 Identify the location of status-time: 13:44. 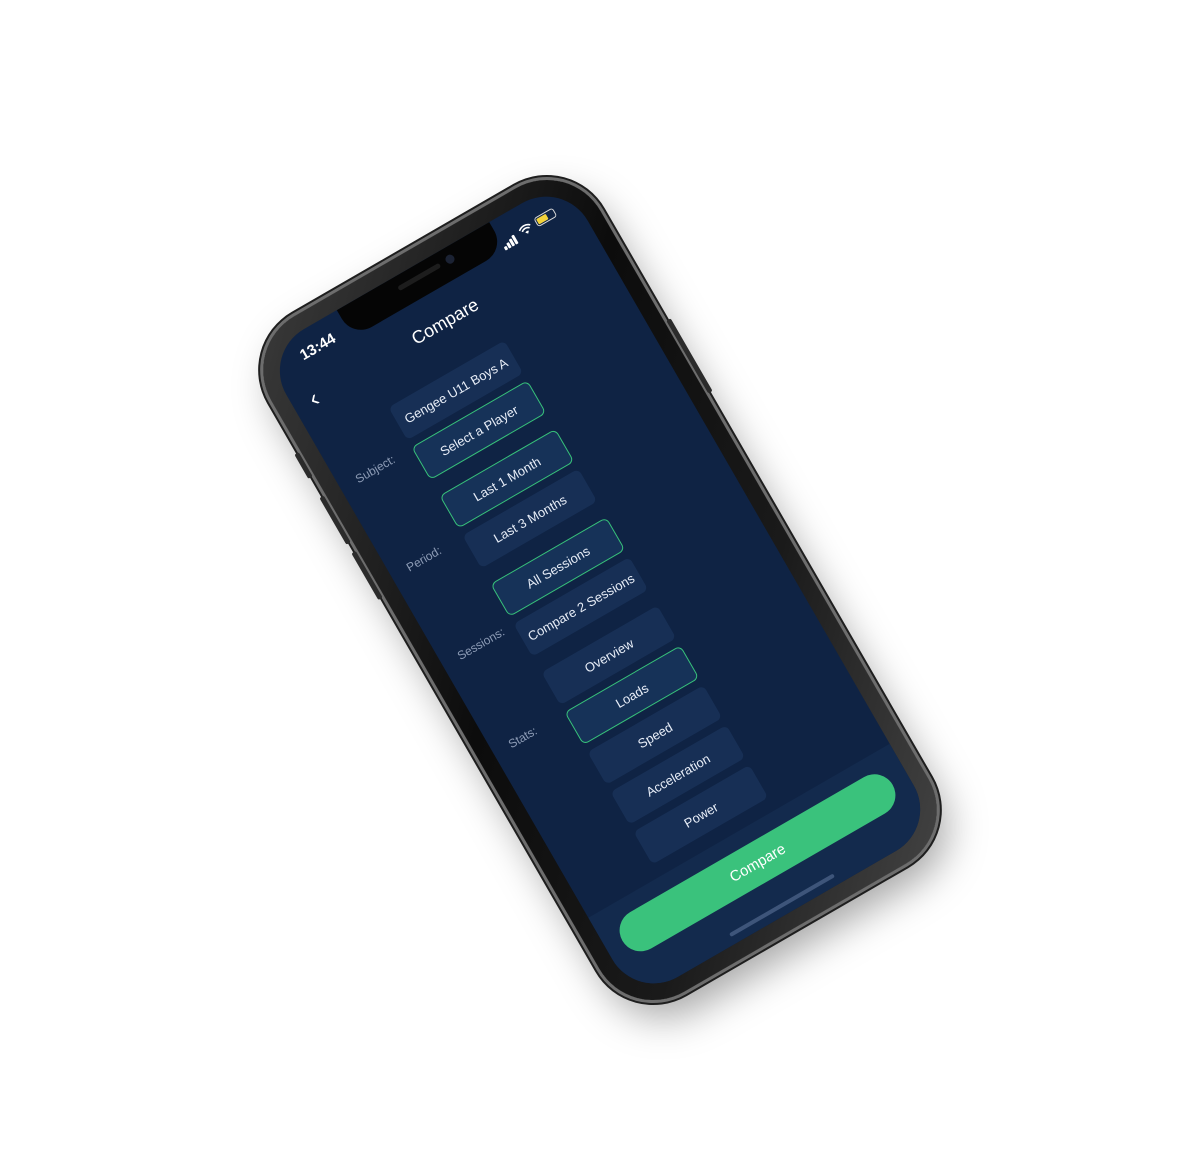
(318, 347).